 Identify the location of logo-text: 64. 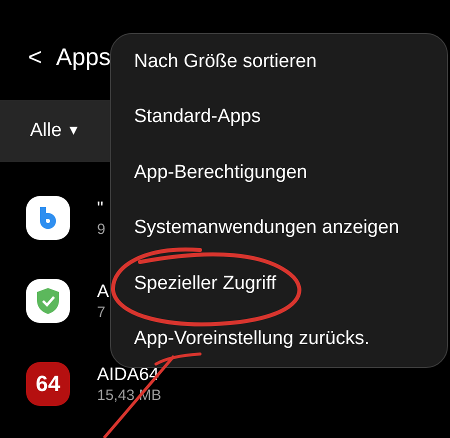
(48, 383).